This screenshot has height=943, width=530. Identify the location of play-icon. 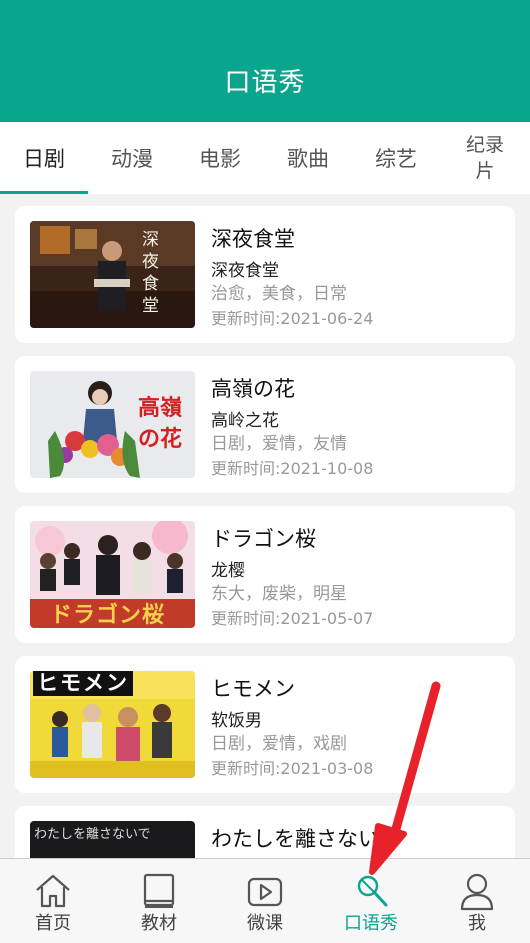
(265, 892).